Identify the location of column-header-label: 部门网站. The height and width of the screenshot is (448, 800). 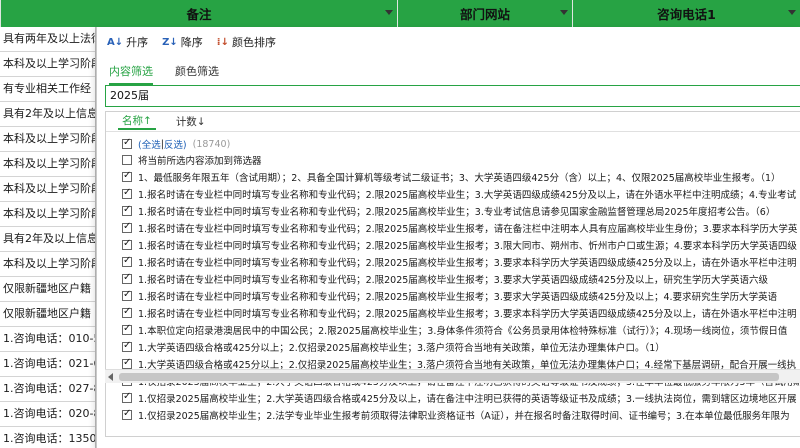
(484, 14).